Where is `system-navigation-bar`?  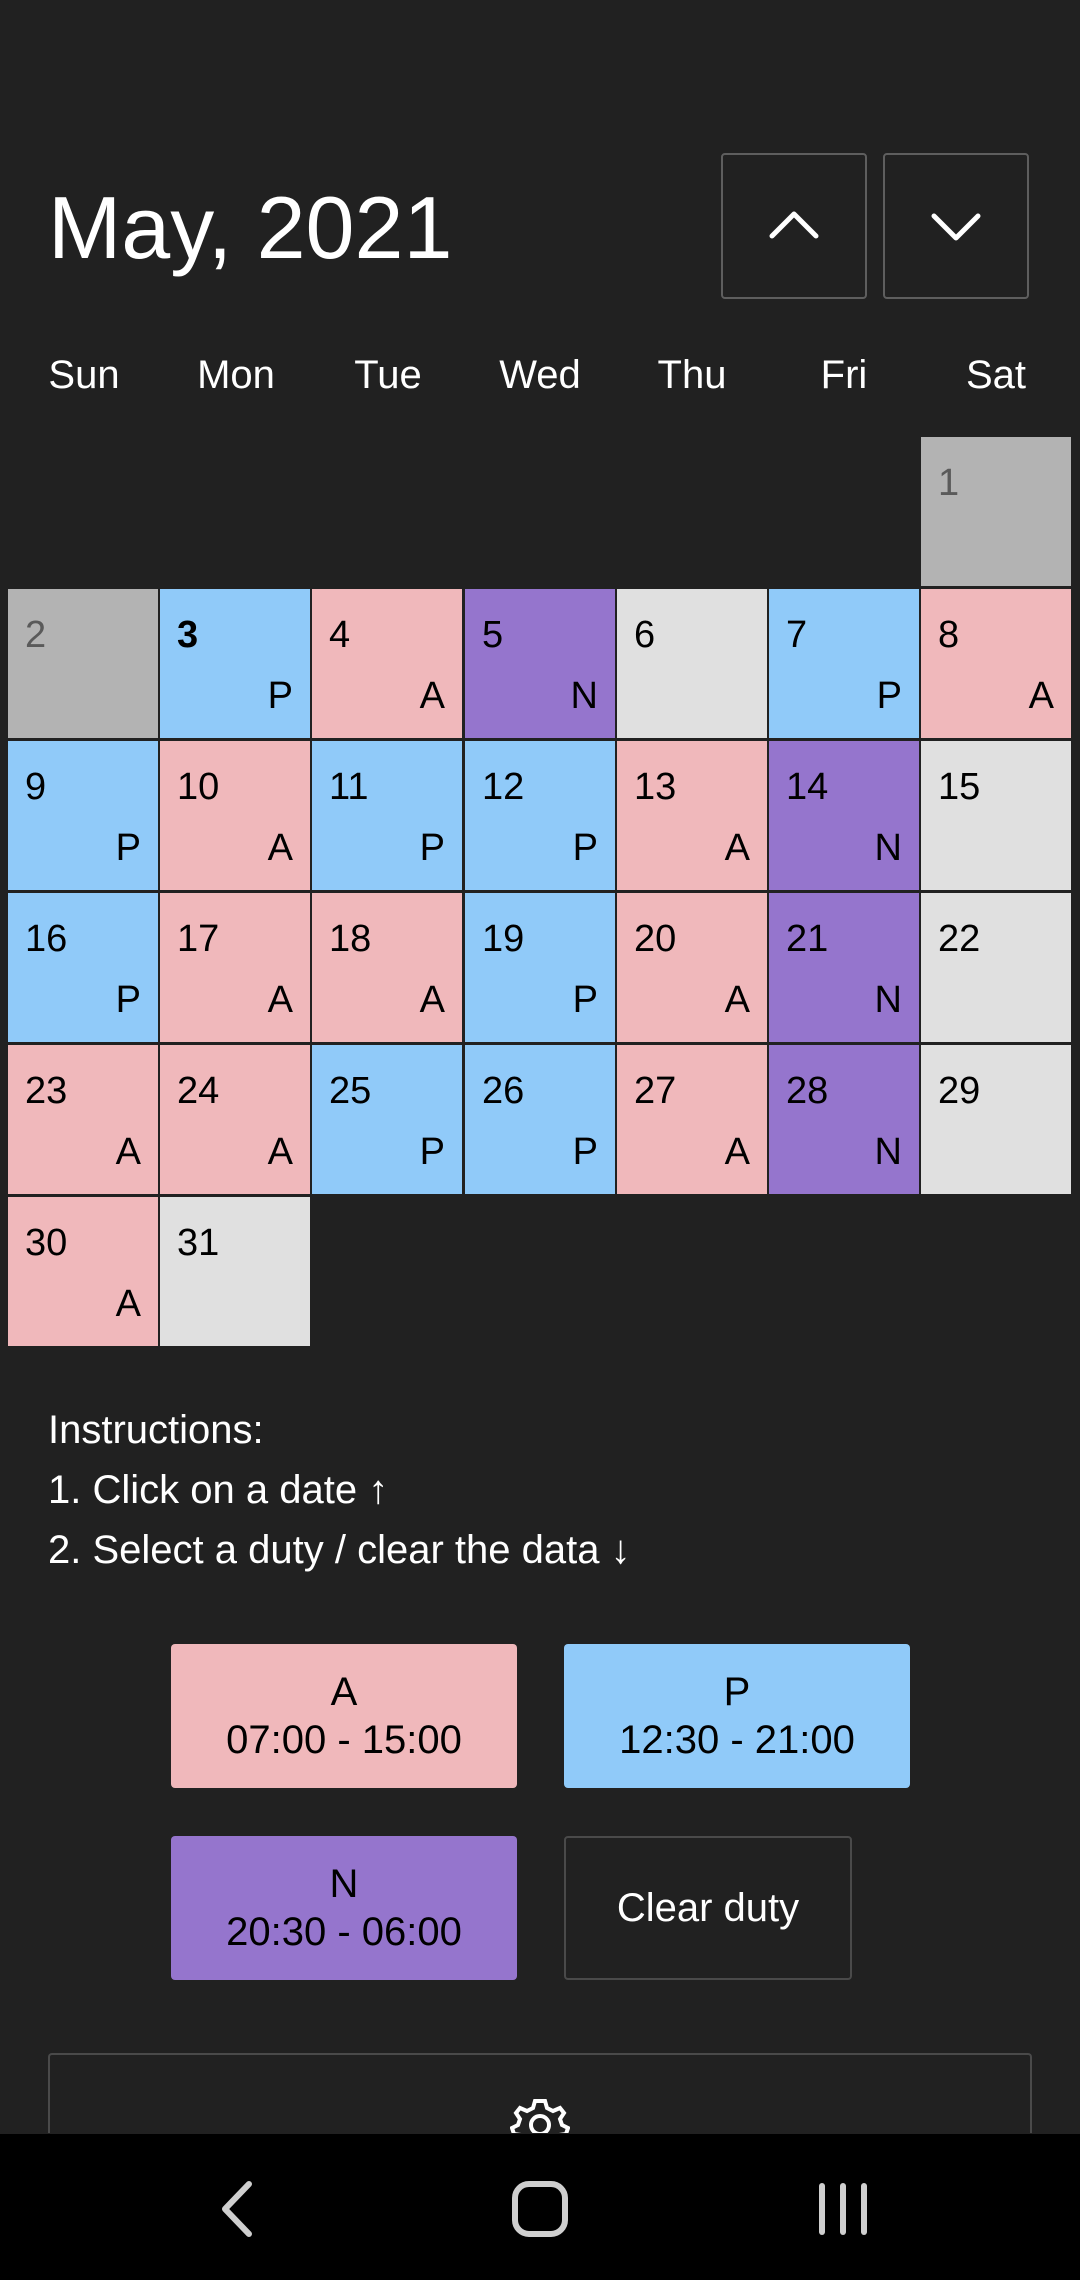 system-navigation-bar is located at coordinates (540, 2207).